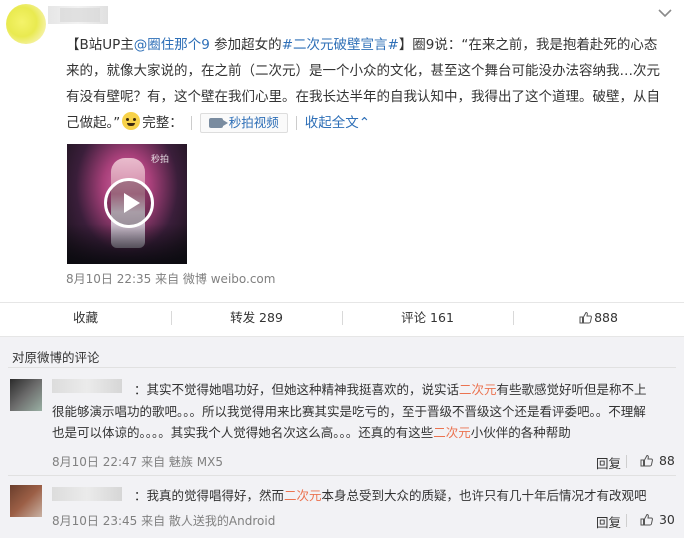  I want to click on comment-like-count: 30, so click(666, 519).